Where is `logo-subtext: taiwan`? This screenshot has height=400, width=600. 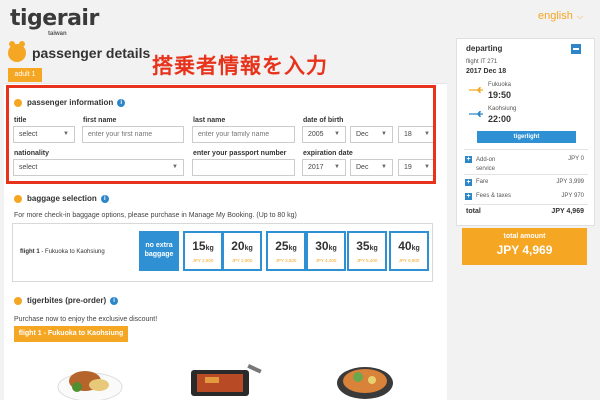 logo-subtext: taiwan is located at coordinates (57, 34).